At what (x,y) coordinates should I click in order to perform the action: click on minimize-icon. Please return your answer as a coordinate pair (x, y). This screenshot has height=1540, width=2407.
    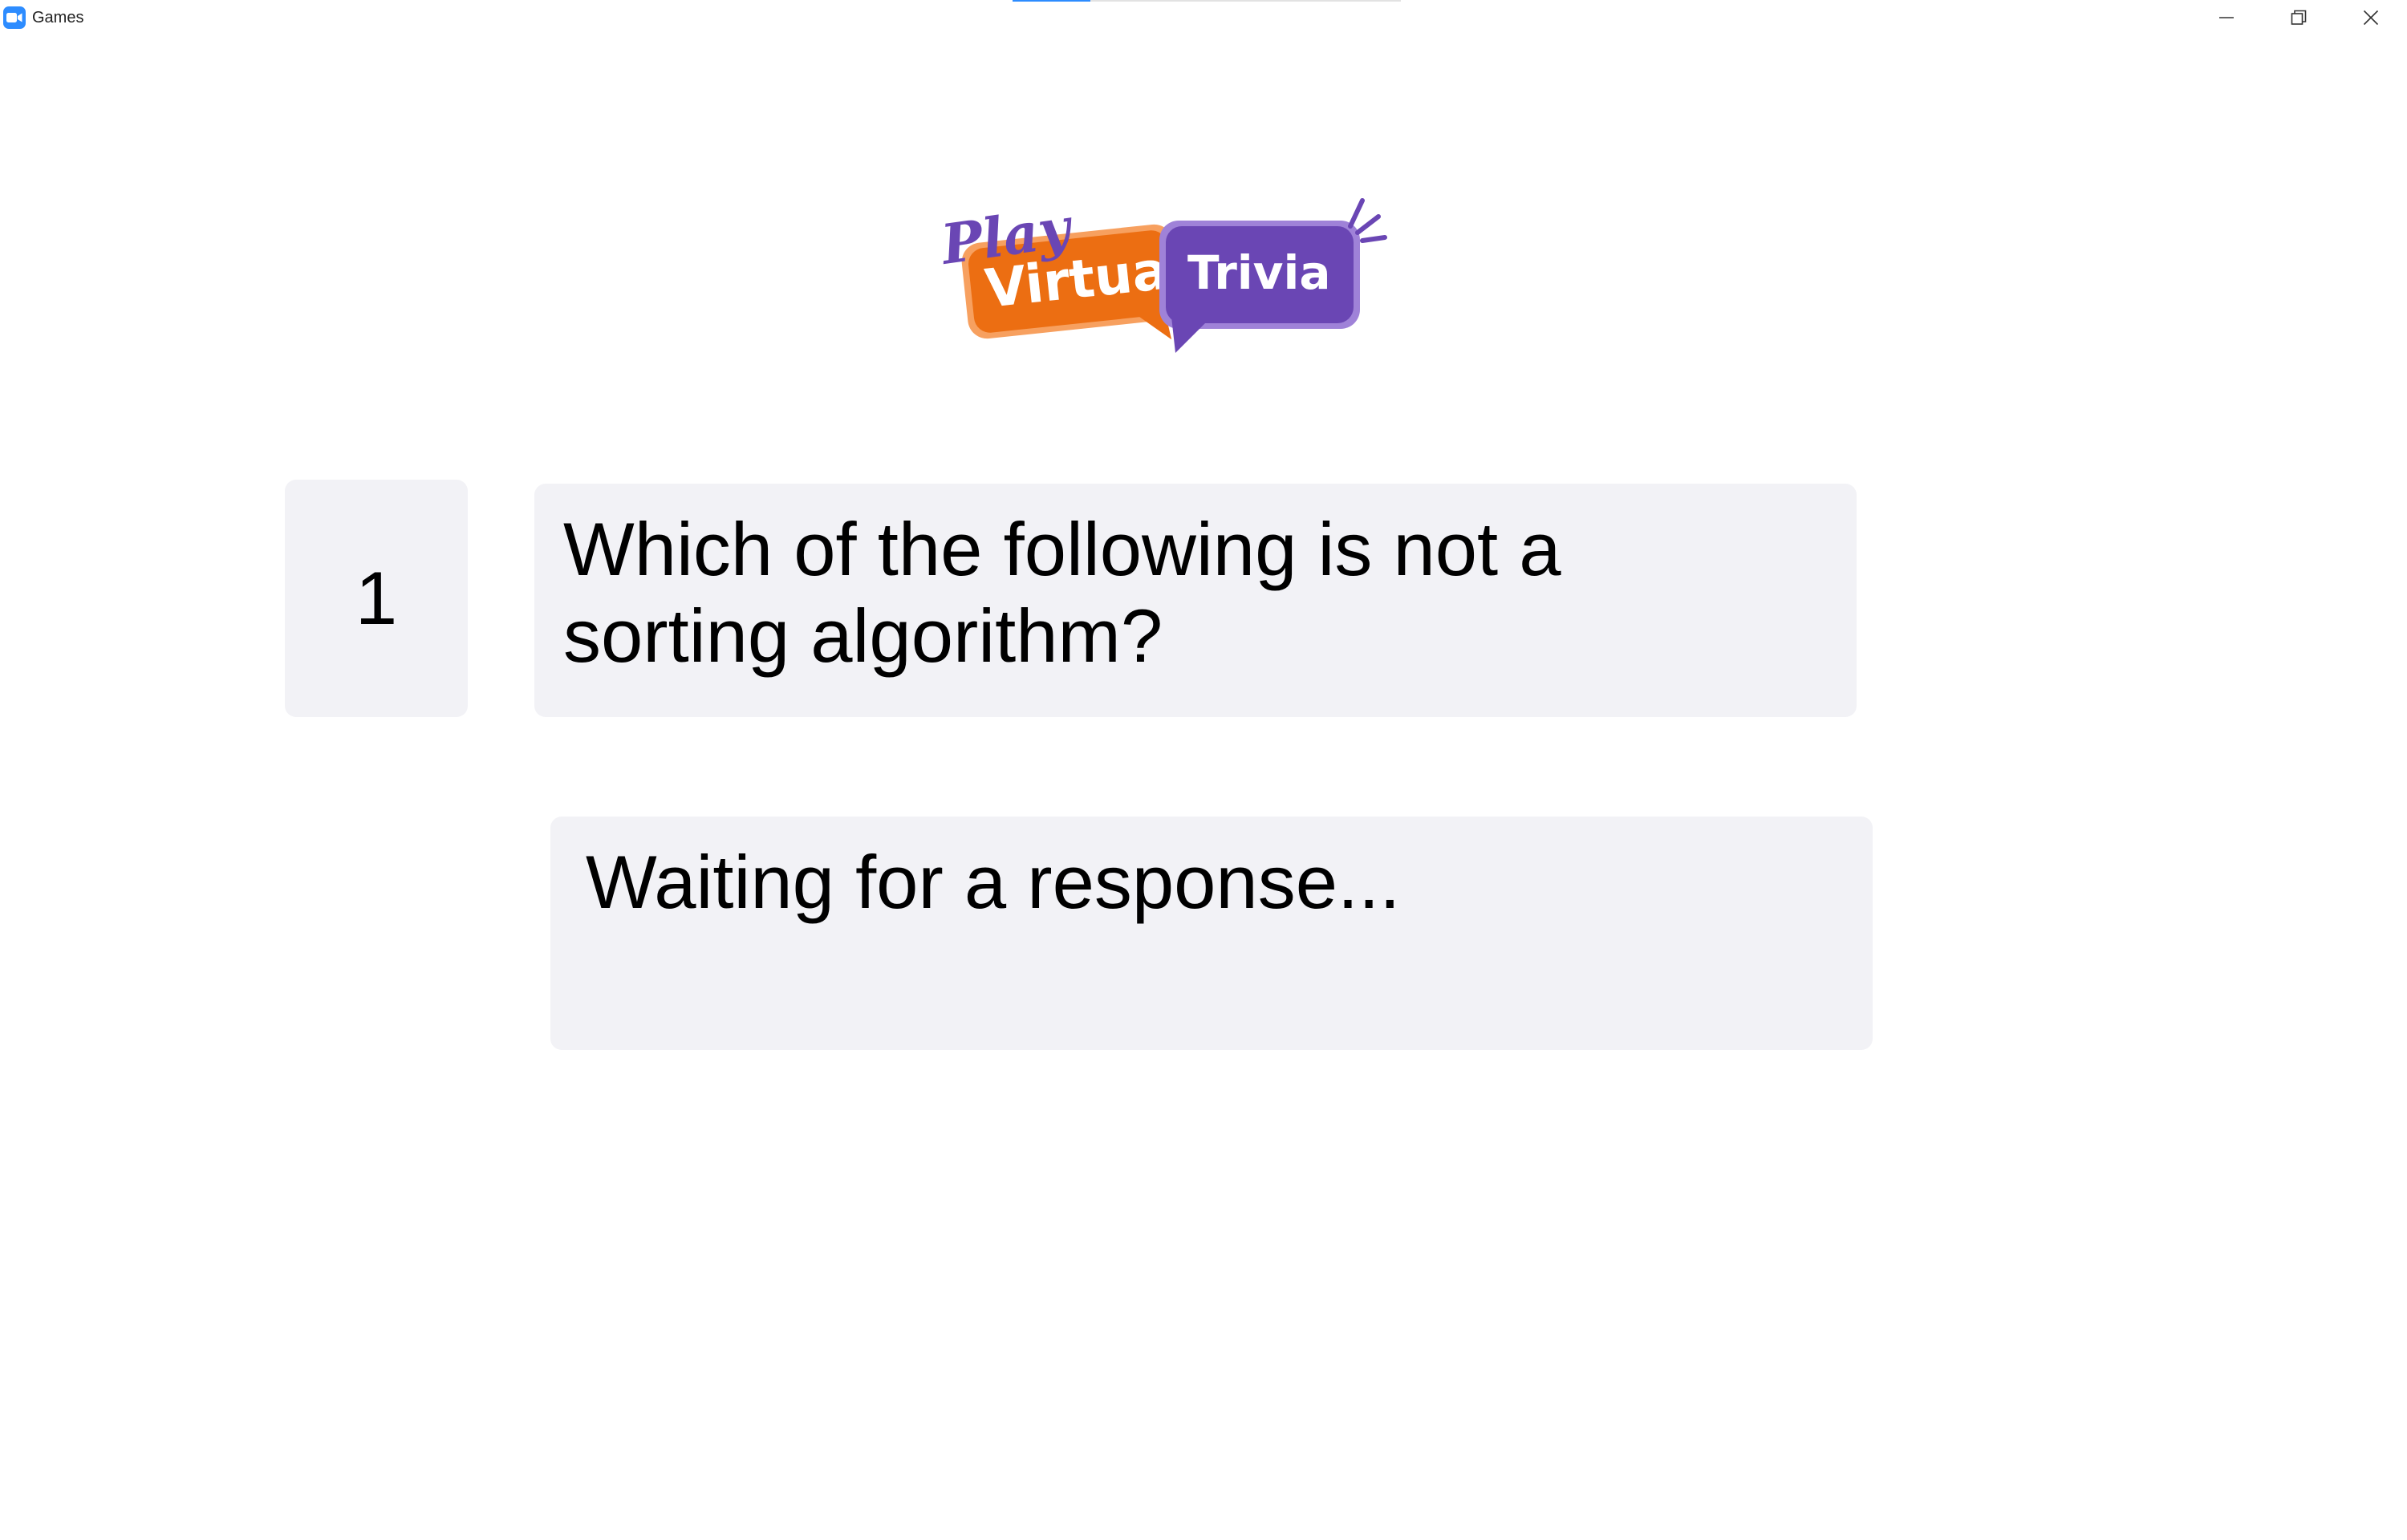
    Looking at the image, I should click on (2226, 17).